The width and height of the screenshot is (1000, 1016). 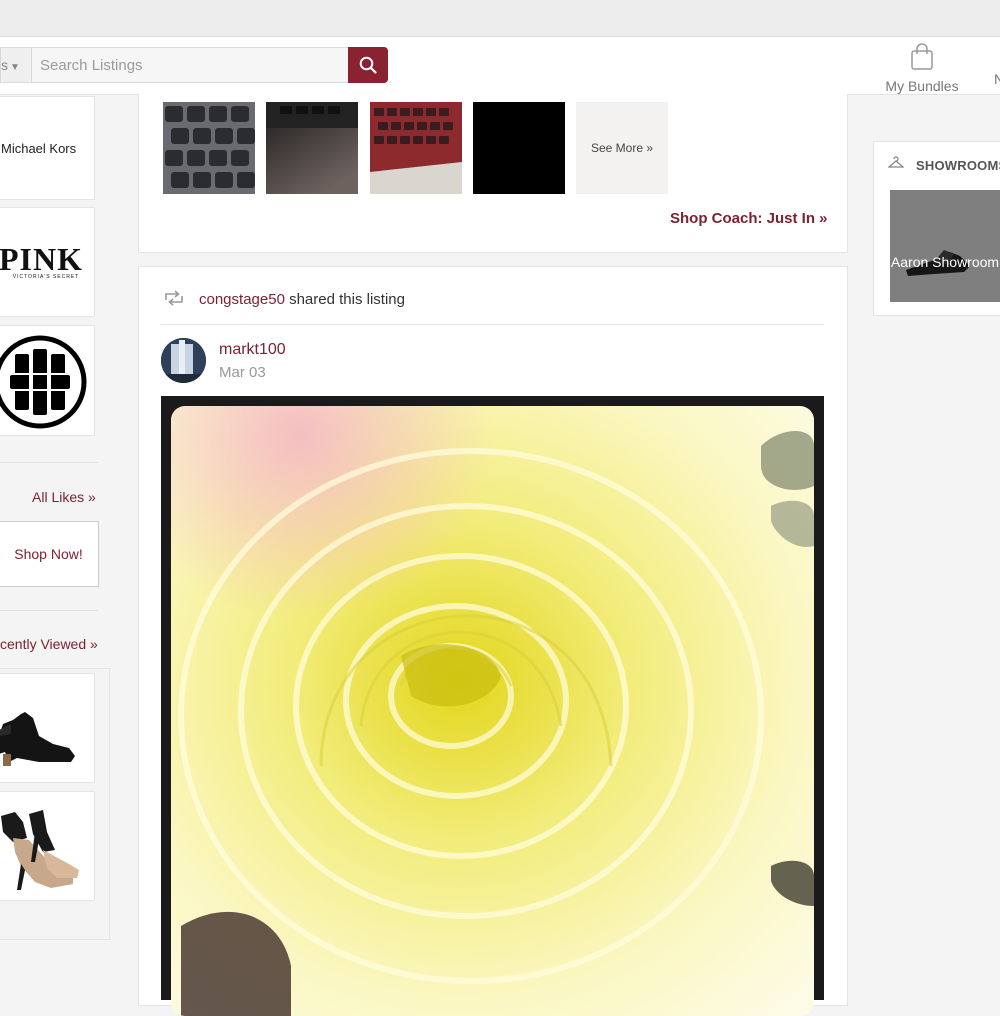 I want to click on showrooms-panel: SHOWROOMS Aaron Showroom, so click(x=936, y=228).